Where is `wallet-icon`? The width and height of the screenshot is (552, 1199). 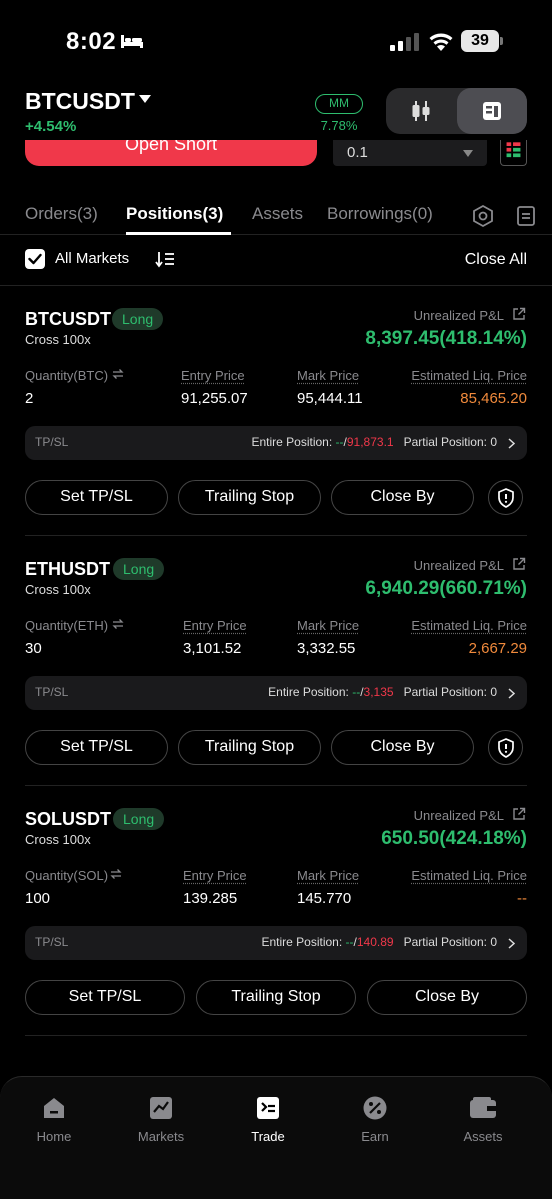
wallet-icon is located at coordinates (483, 1107).